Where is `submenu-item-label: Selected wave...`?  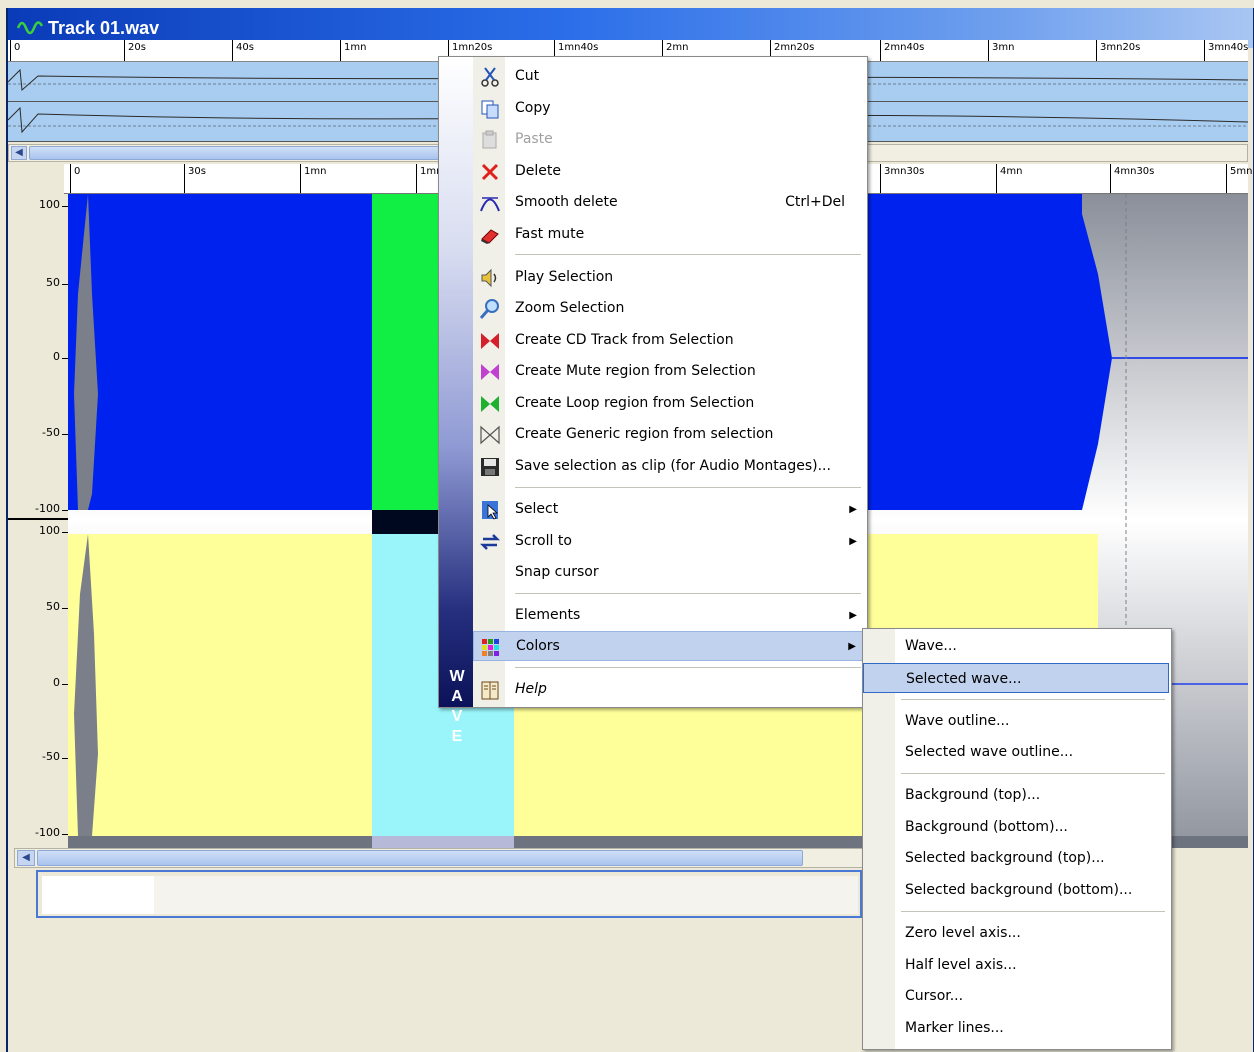 submenu-item-label: Selected wave... is located at coordinates (964, 679).